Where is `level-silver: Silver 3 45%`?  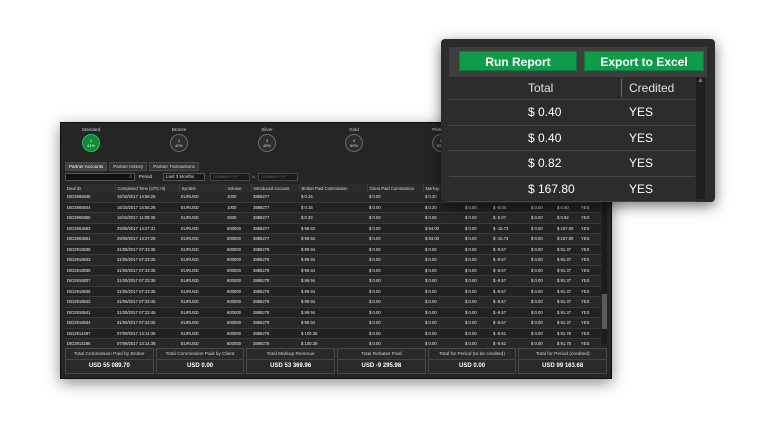 level-silver: Silver 3 45% is located at coordinates (267, 143).